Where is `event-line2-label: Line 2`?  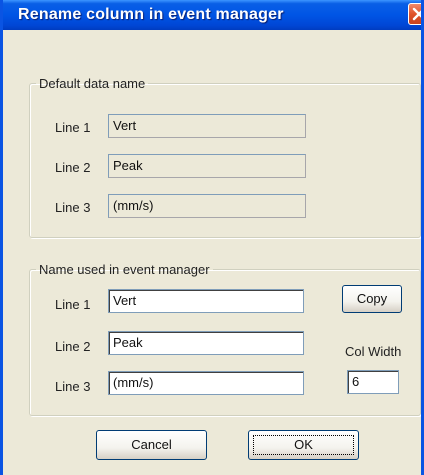 event-line2-label: Line 2 is located at coordinates (73, 346).